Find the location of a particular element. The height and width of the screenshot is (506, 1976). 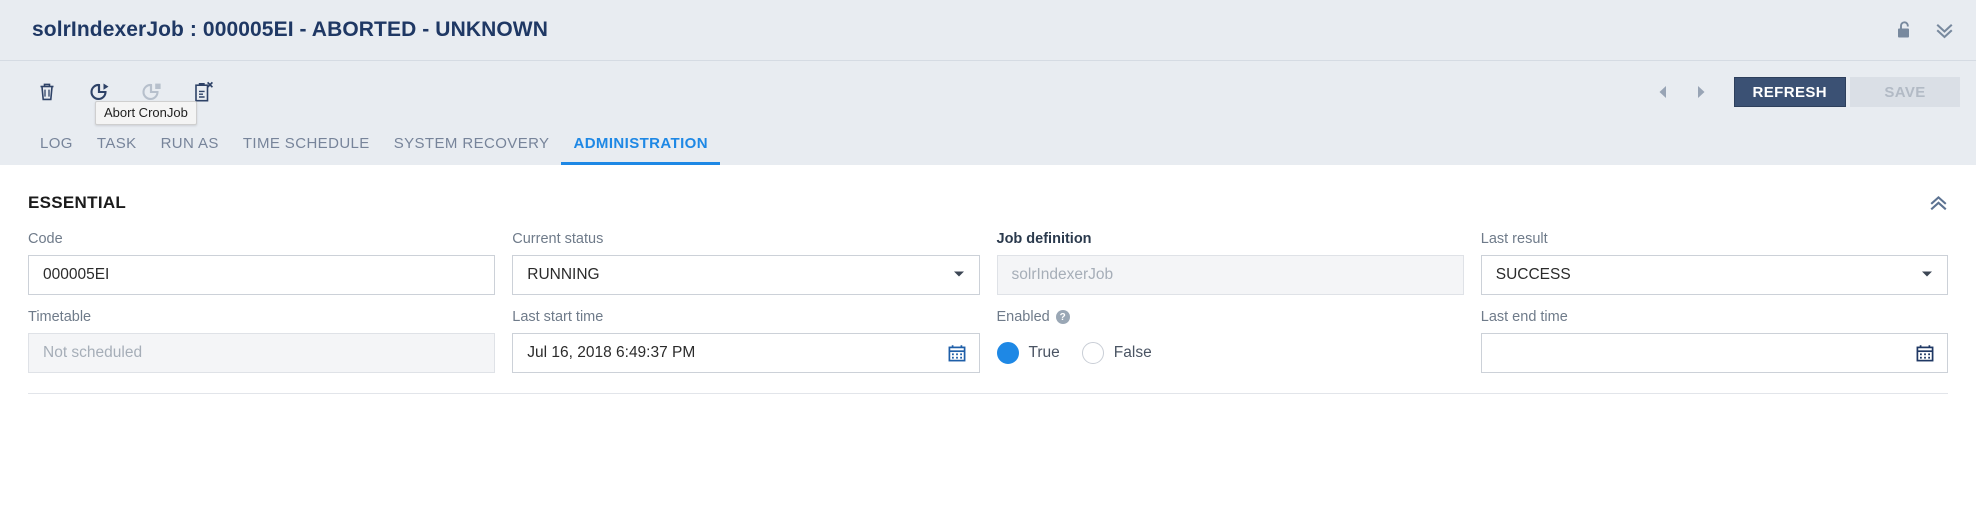

job-definition-input: solrIndexerJob is located at coordinates (1230, 275).